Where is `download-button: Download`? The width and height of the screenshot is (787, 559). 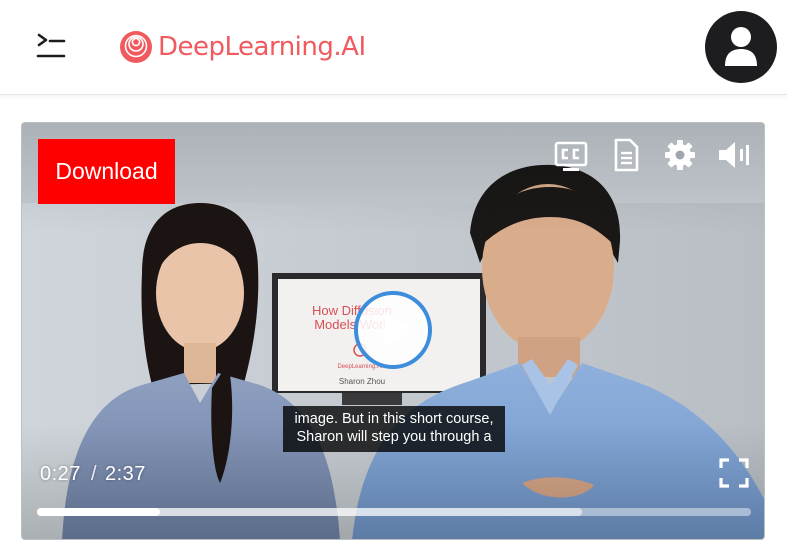 download-button: Download is located at coordinates (106, 171).